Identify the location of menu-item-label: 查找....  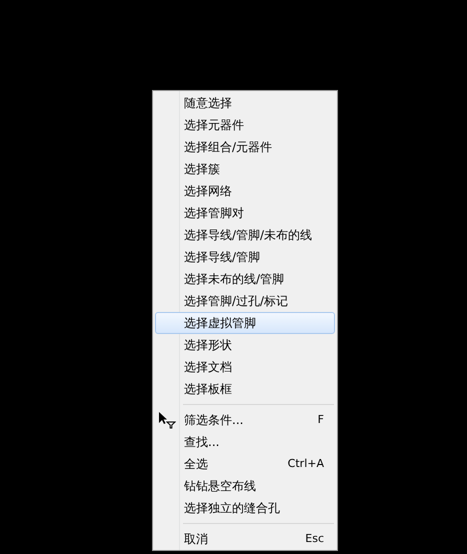
(202, 442).